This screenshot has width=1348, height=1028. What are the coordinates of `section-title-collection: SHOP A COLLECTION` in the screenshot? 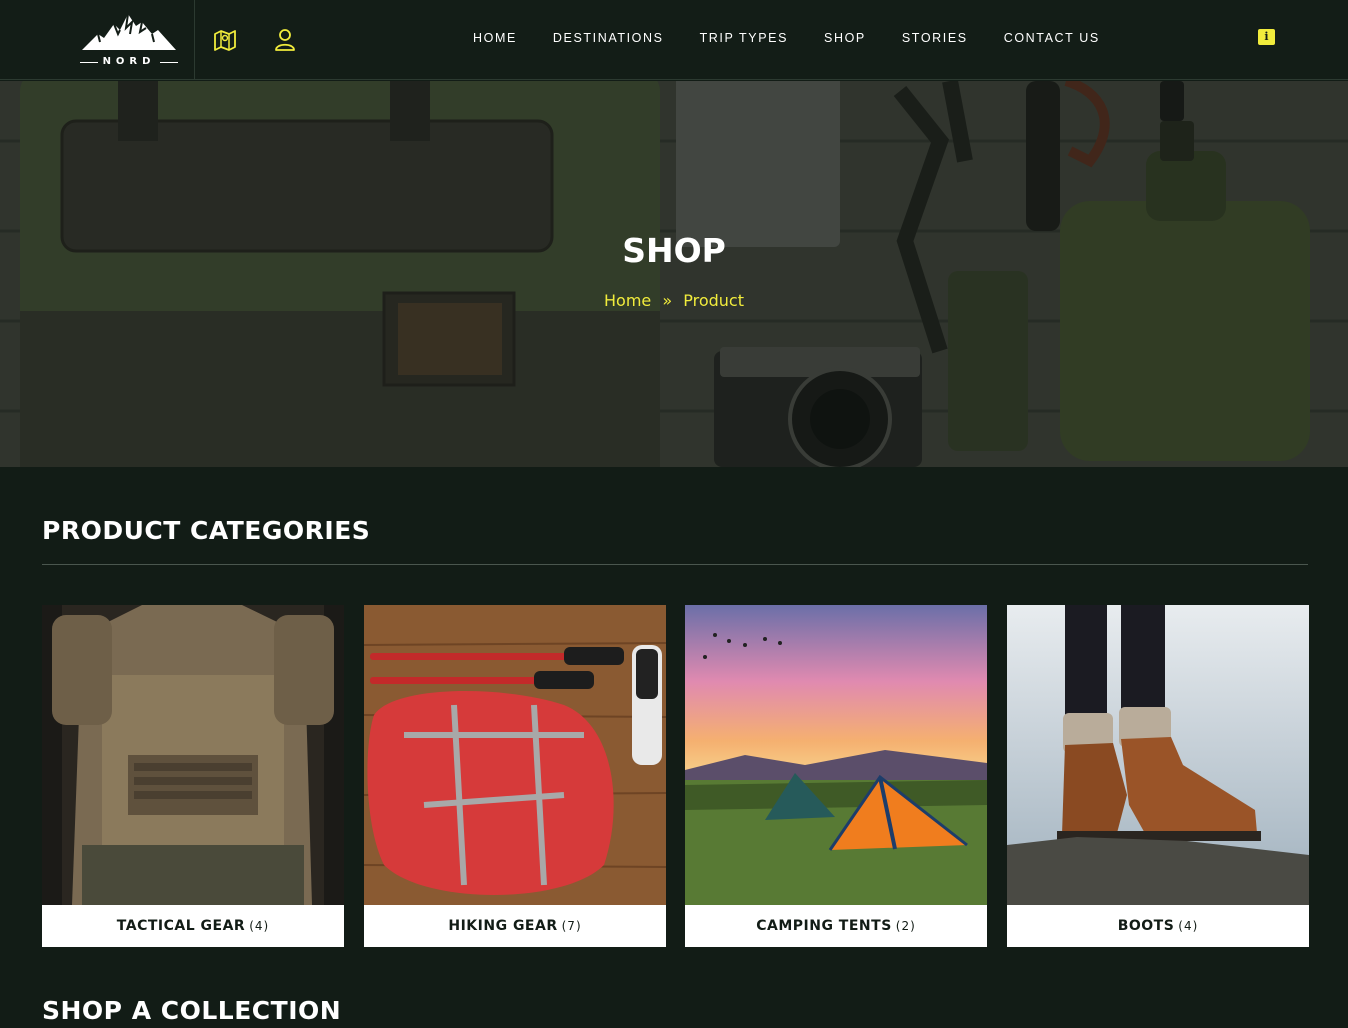 It's located at (192, 1010).